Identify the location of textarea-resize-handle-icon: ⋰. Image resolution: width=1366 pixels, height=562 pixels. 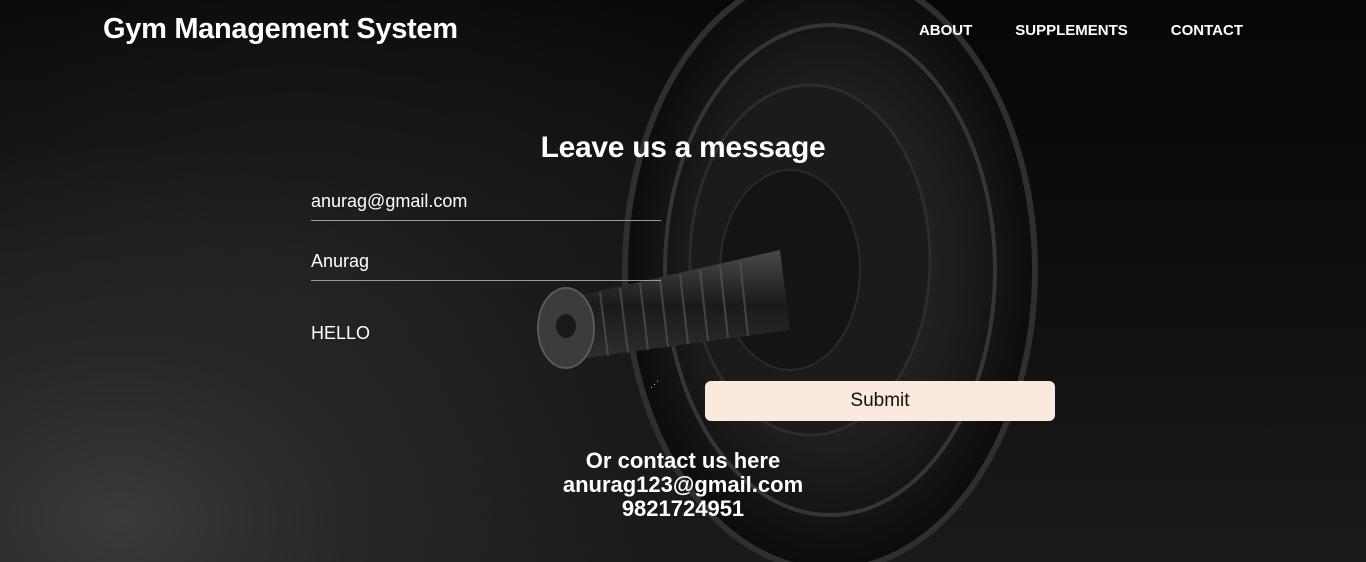
(654, 384).